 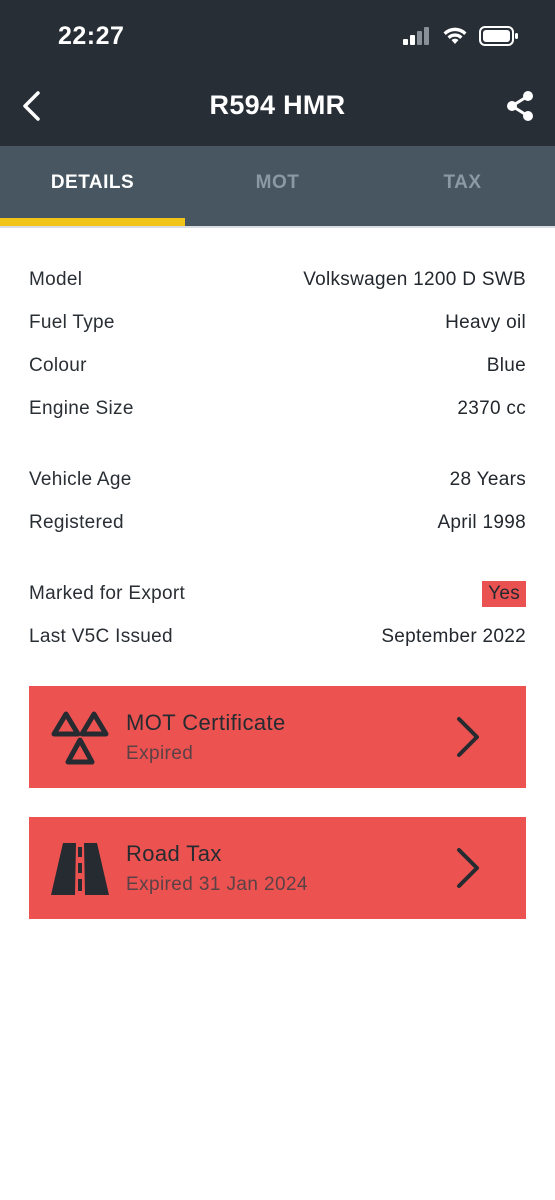 I want to click on detail-label: Engine Size, so click(x=81, y=408).